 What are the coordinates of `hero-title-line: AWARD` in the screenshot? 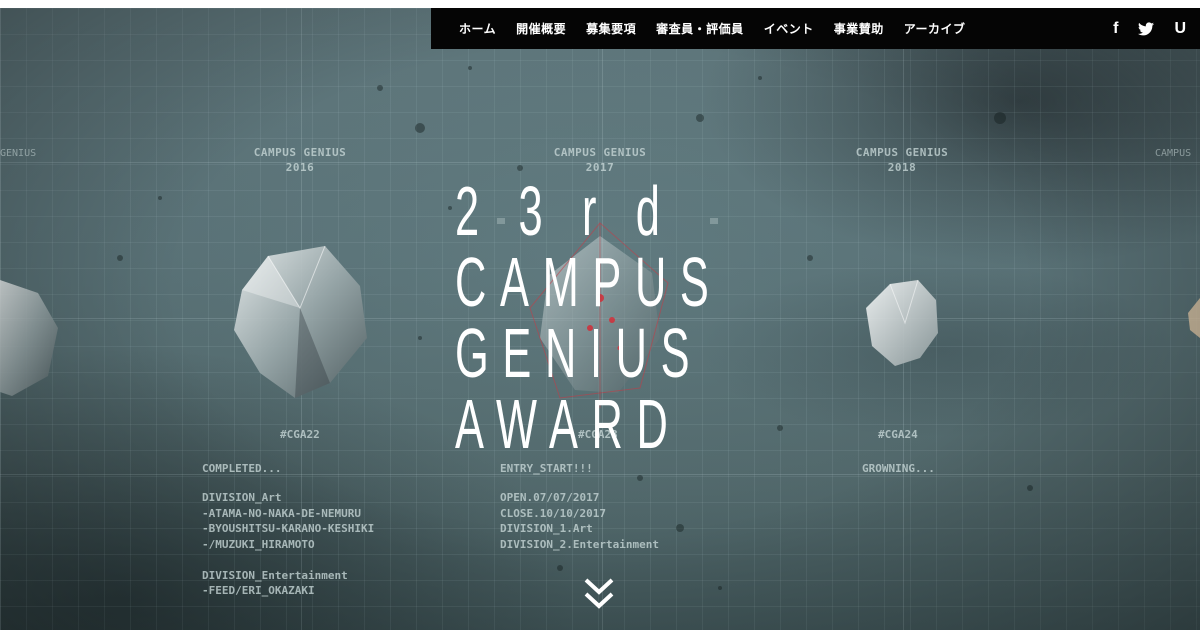 It's located at (568, 424).